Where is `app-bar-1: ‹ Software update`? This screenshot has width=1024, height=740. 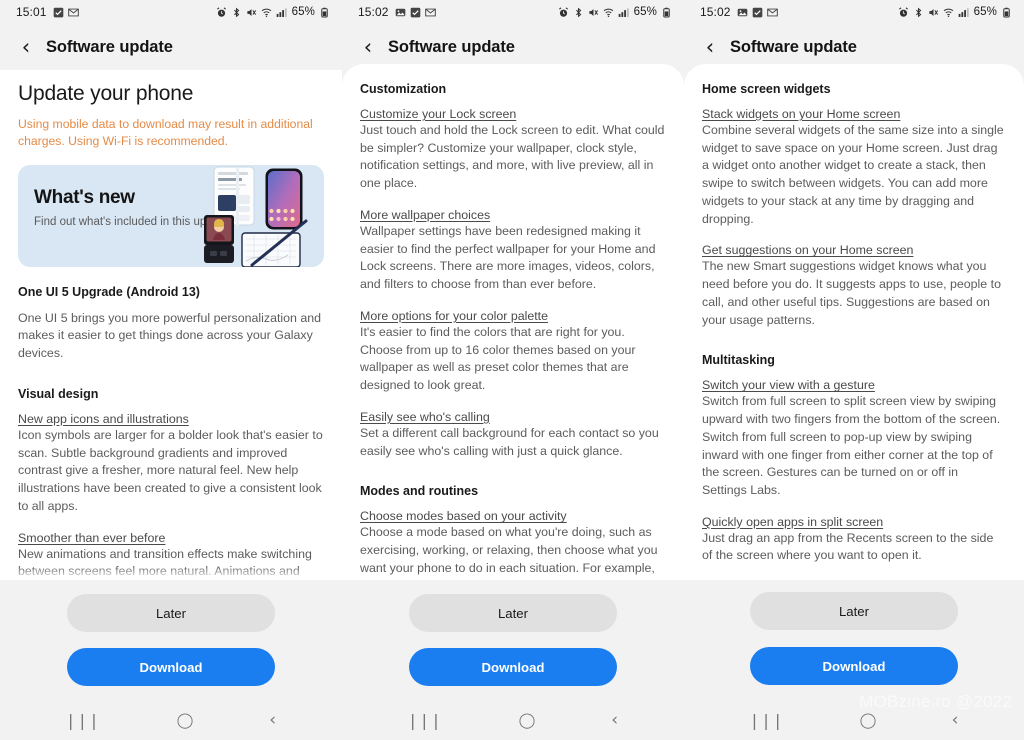 app-bar-1: ‹ Software update is located at coordinates (171, 47).